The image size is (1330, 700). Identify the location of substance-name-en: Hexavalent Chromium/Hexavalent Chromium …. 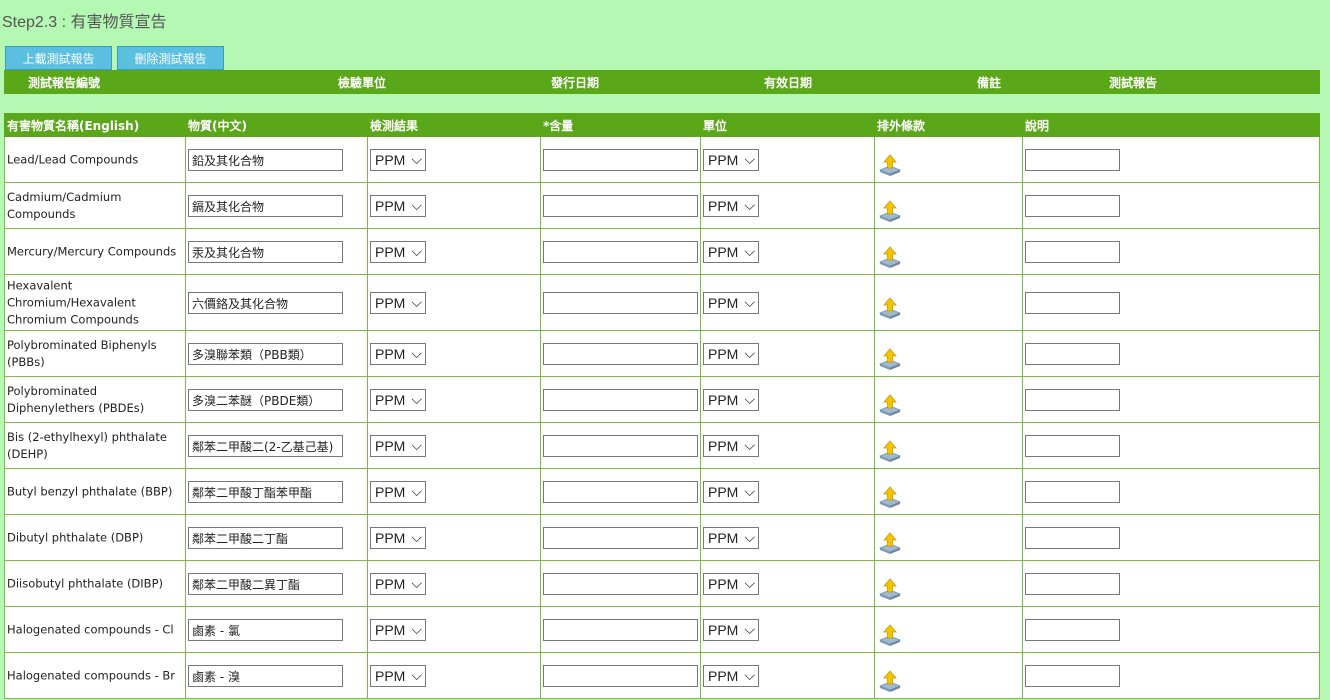
(73, 302).